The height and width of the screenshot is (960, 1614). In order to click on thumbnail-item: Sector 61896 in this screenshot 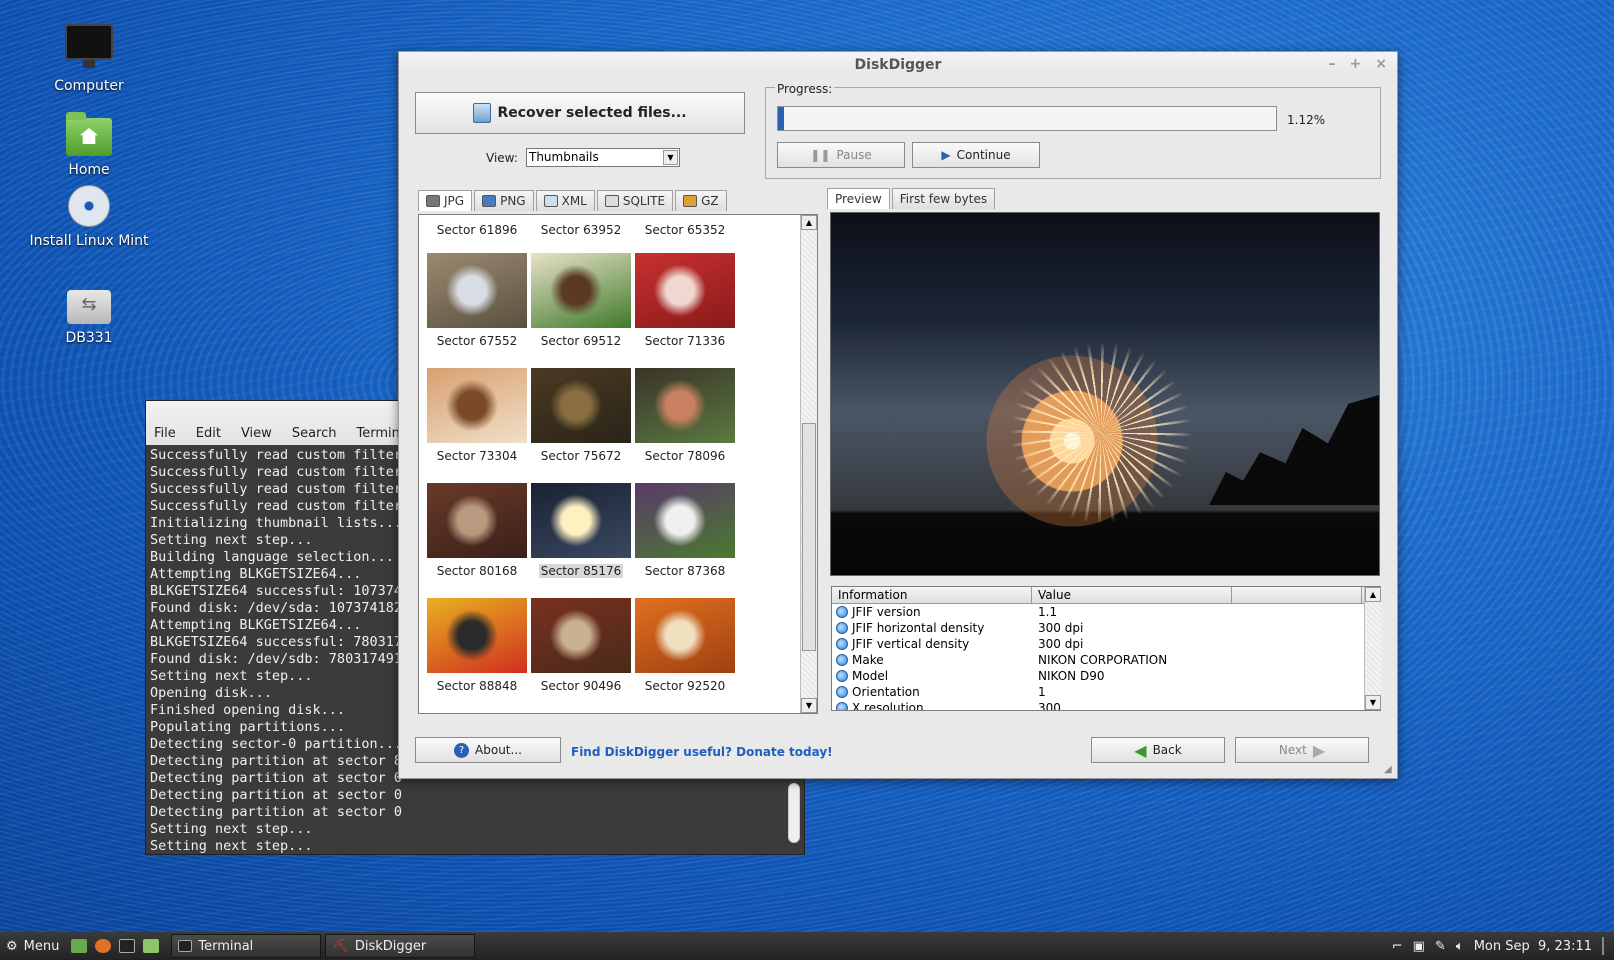, I will do `click(477, 227)`.